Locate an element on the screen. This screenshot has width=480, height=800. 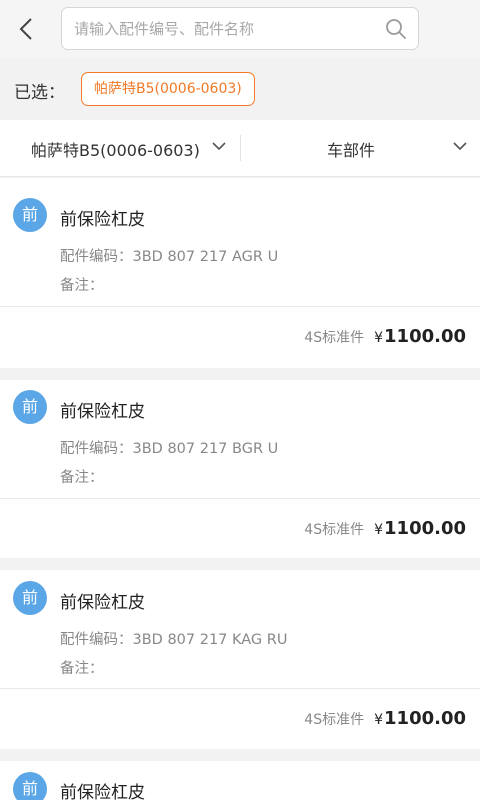
selected-label: 已选： is located at coordinates (39, 93).